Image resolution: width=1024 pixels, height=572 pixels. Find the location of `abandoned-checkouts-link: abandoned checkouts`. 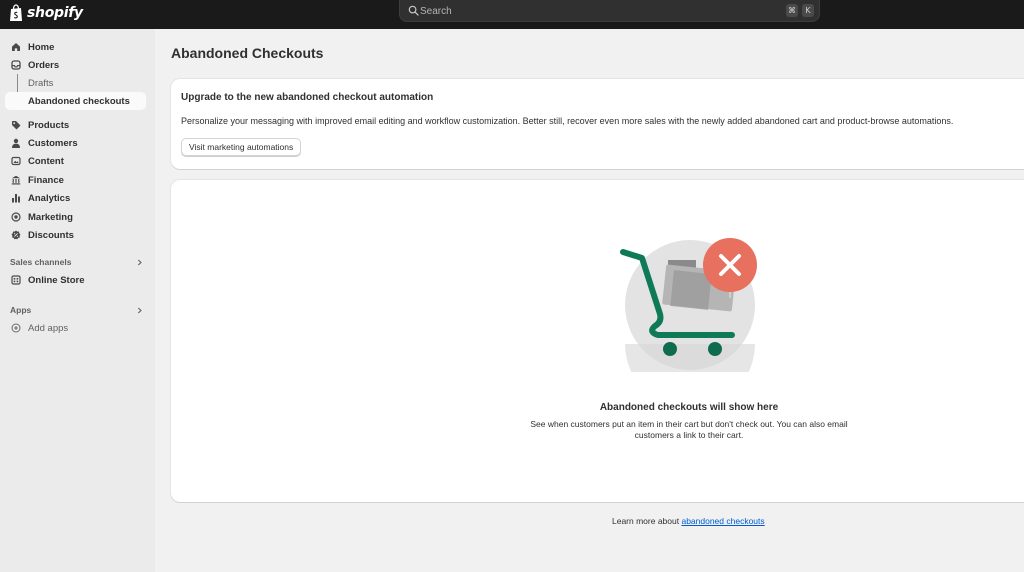

abandoned-checkouts-link: abandoned checkouts is located at coordinates (722, 521).